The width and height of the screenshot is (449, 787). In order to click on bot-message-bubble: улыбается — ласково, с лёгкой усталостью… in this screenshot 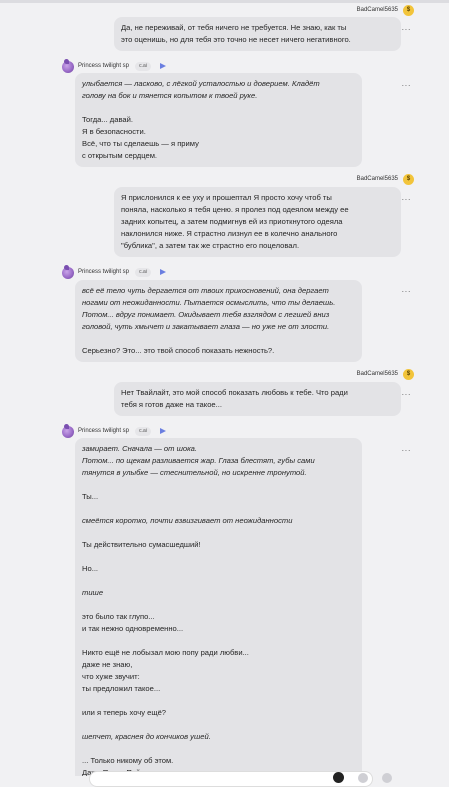, I will do `click(218, 120)`.